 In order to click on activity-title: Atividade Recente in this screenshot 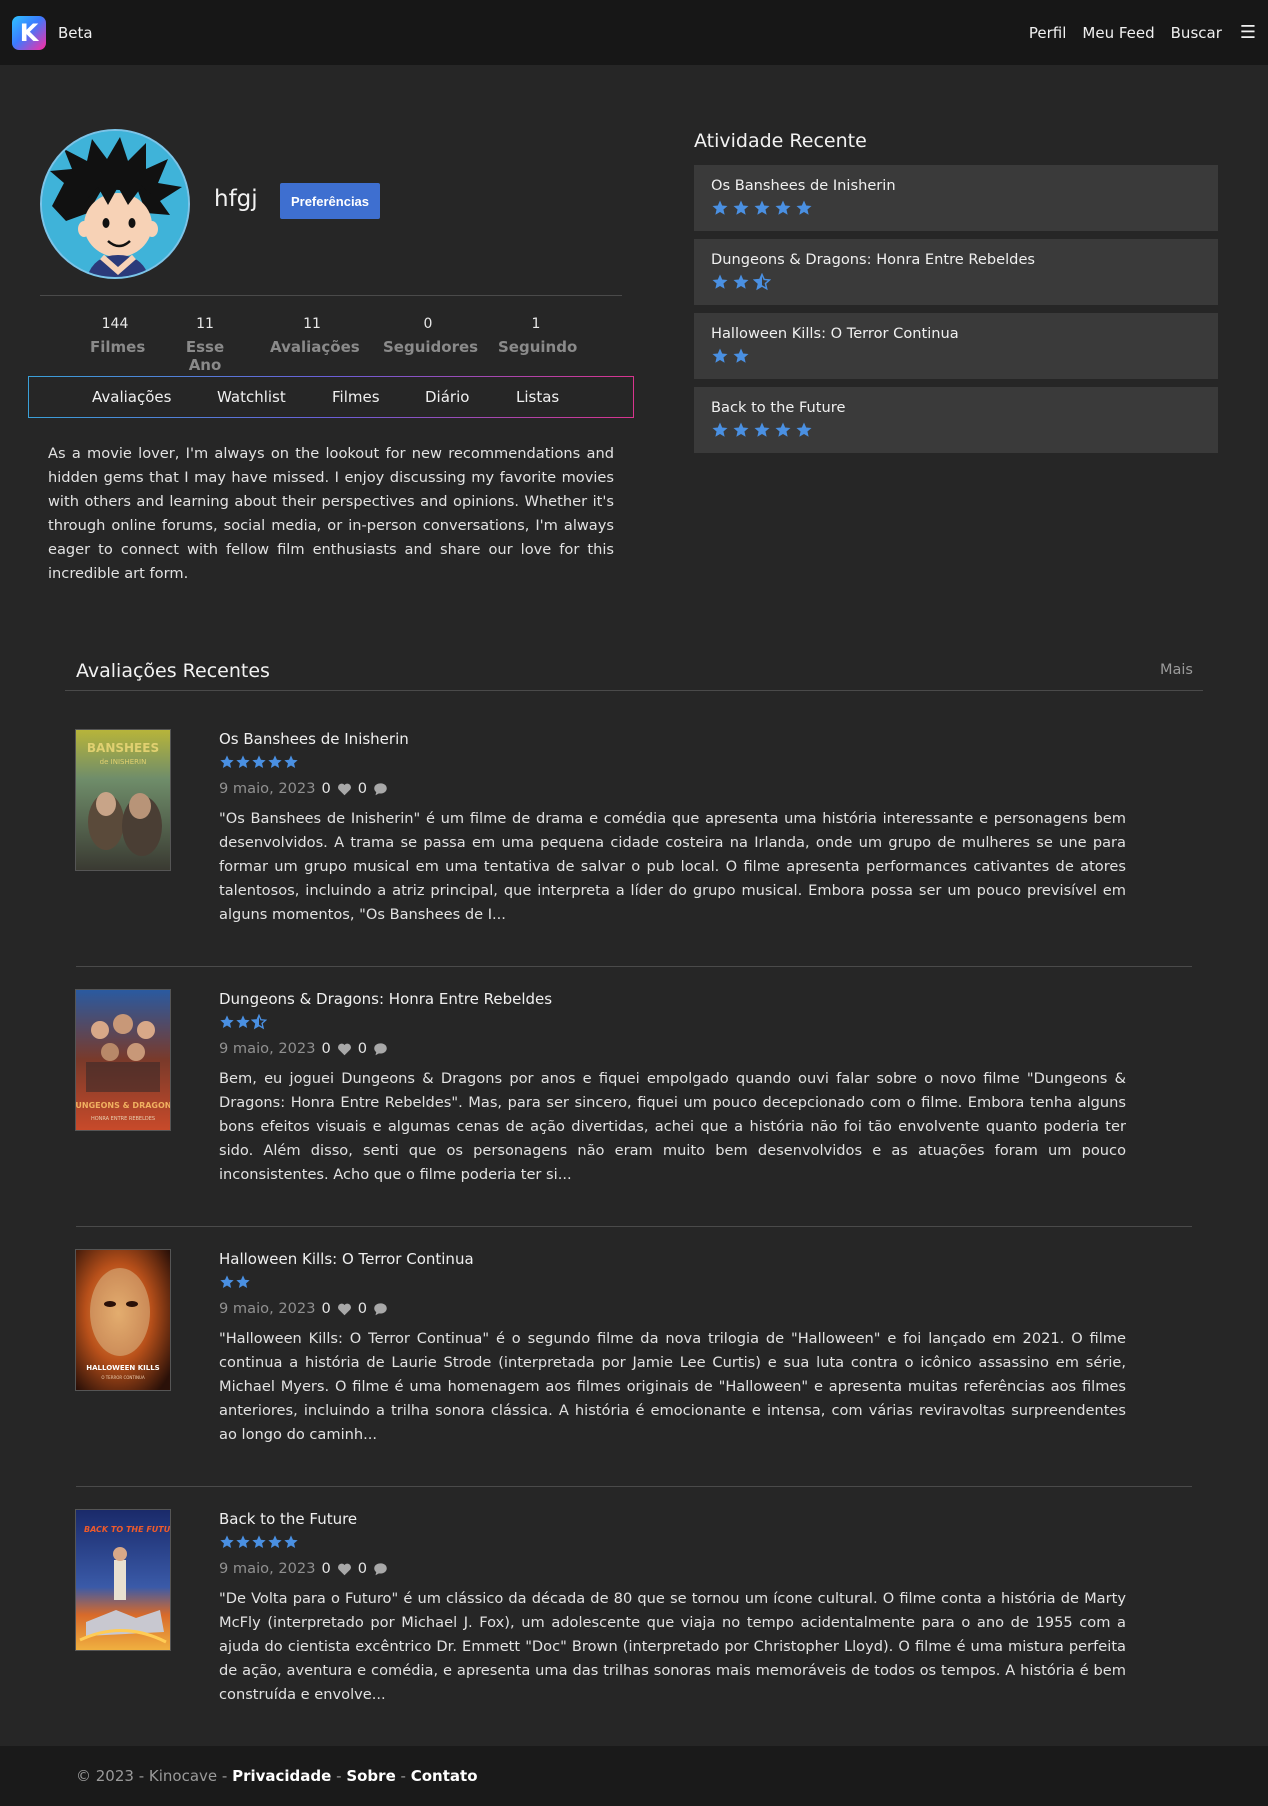, I will do `click(780, 141)`.